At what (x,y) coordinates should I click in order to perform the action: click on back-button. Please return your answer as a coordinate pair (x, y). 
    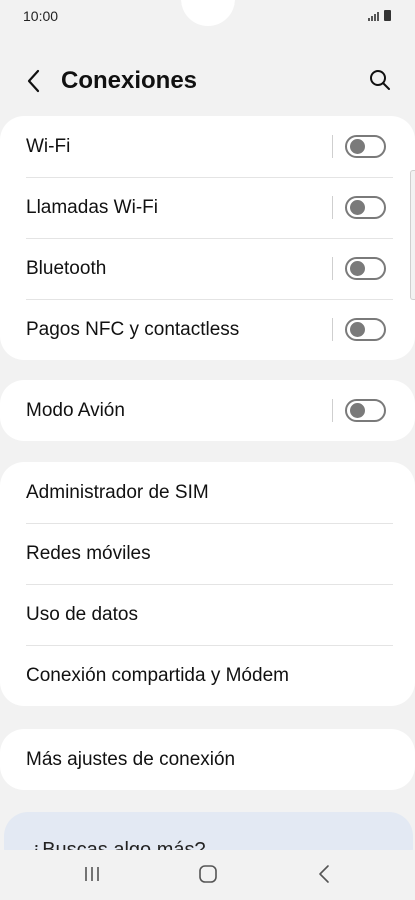
    Looking at the image, I should click on (36, 81).